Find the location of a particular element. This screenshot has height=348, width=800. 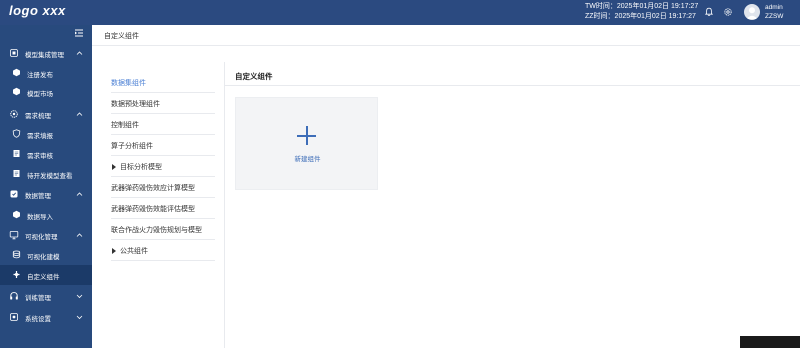

sidebar-group-model-integration: 模型集成管理 is located at coordinates (46, 53).